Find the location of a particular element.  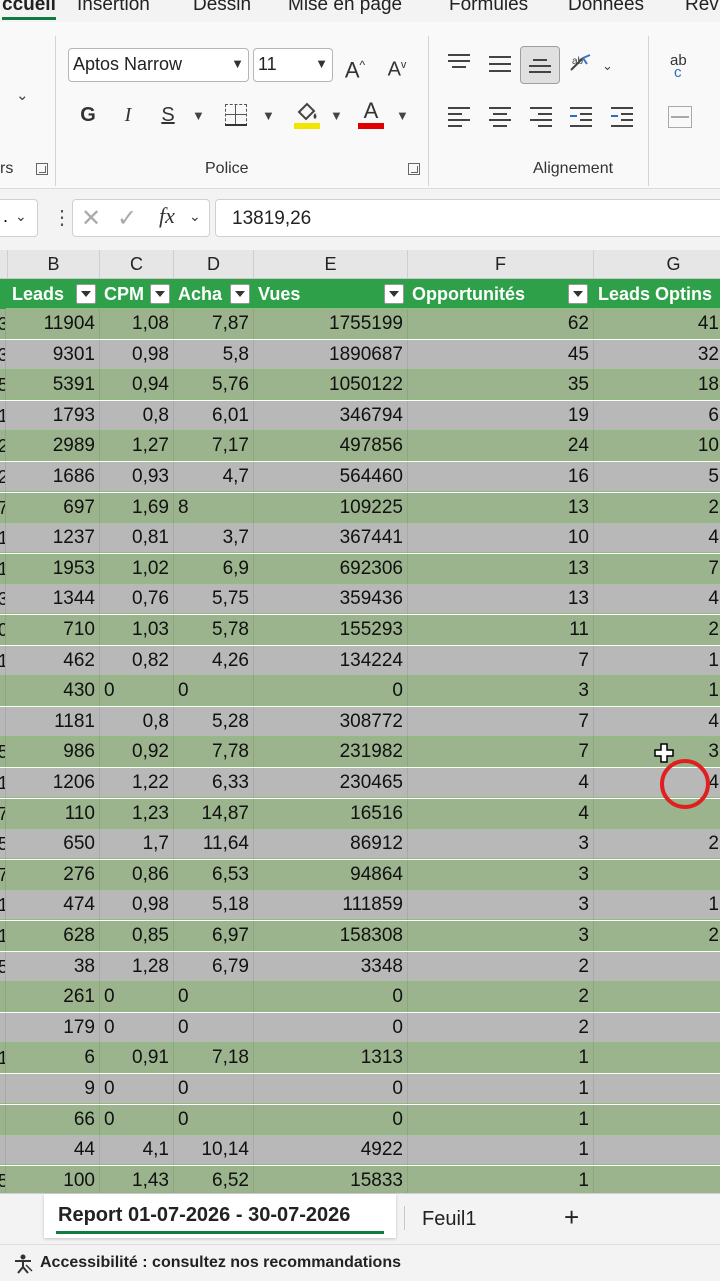

table-cell-vues: 158308 is located at coordinates (331, 936).